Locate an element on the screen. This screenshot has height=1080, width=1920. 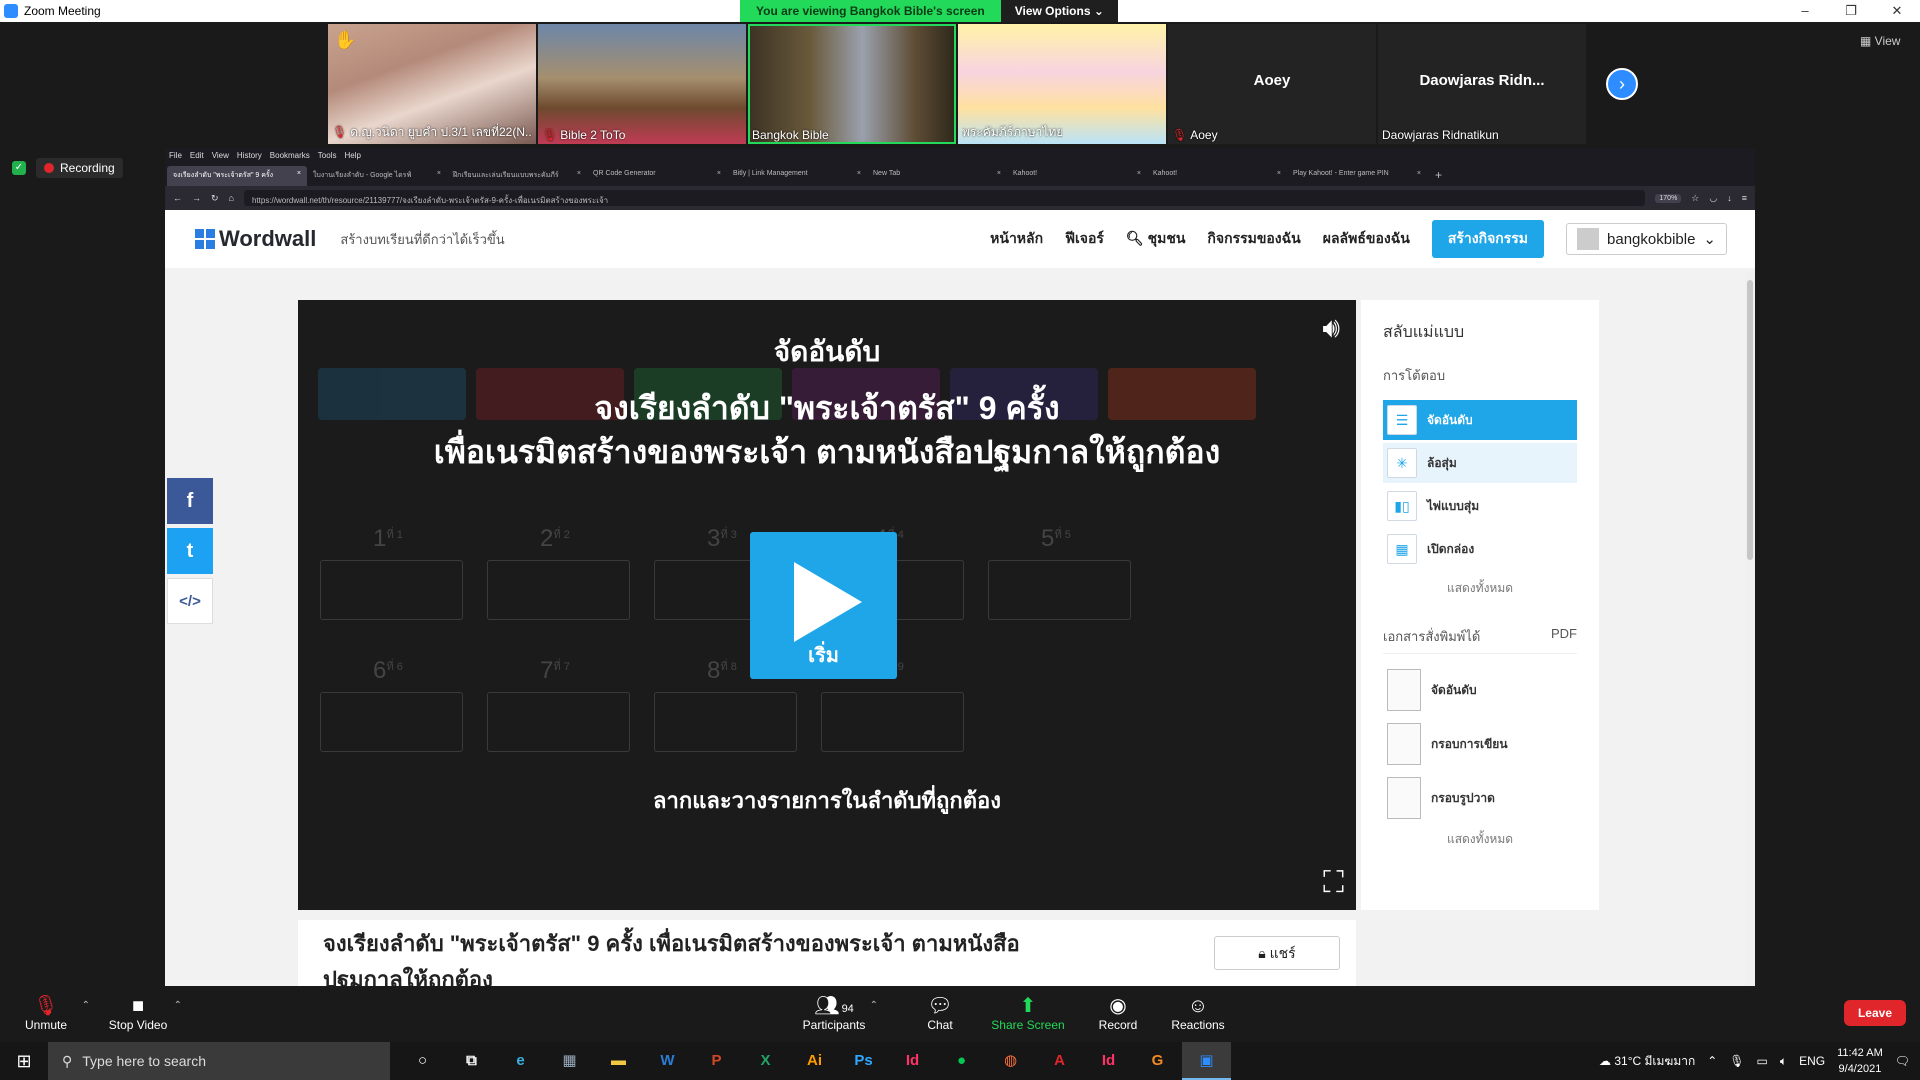
new-tab-icon: + is located at coordinates (1438, 177).